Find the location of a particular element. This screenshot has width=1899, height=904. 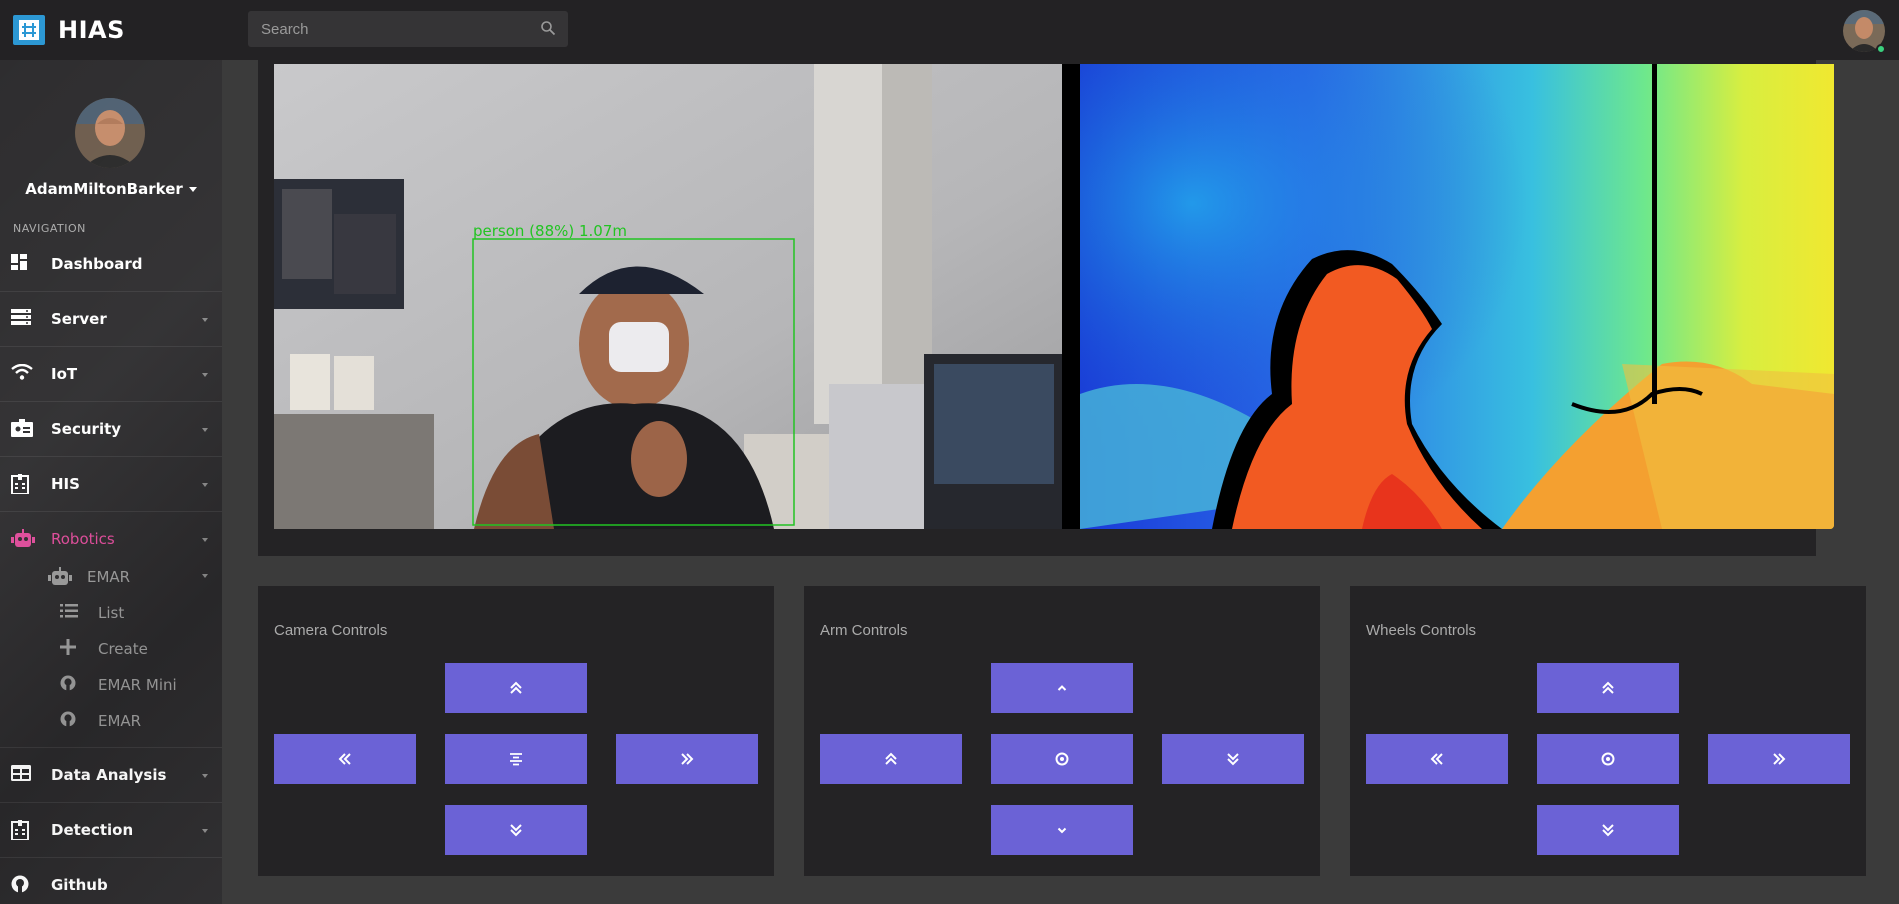

camera-center-button is located at coordinates (516, 759).